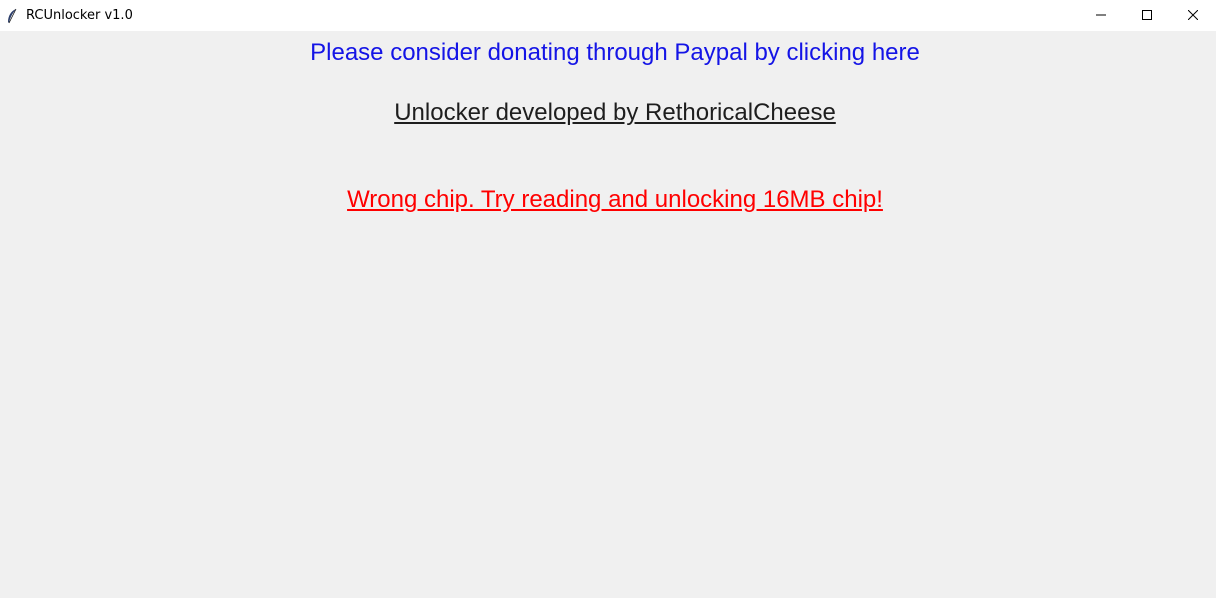 This screenshot has width=1216, height=598. I want to click on title-bar: RCUnlocker v1.0, so click(608, 15).